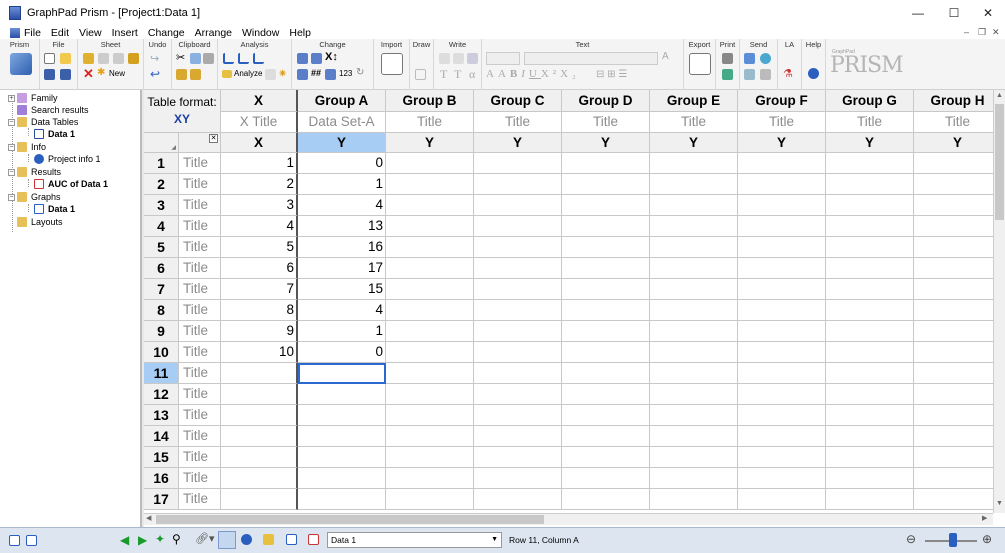 This screenshot has height=553, width=1005. What do you see at coordinates (342, 226) in the screenshot?
I see `data-cell: 13` at bounding box center [342, 226].